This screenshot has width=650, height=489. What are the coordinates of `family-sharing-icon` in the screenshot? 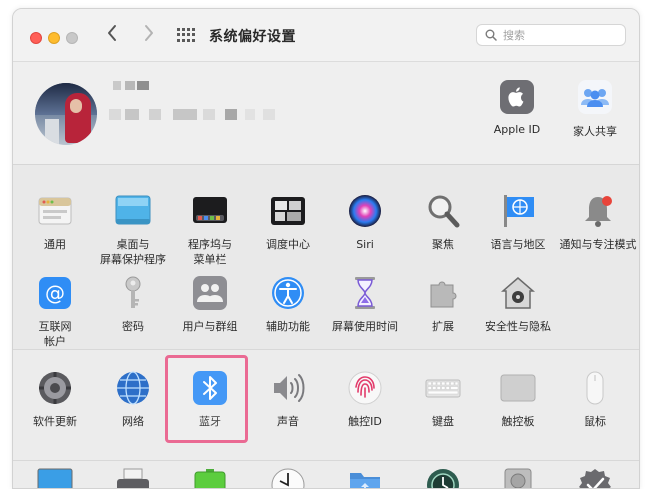 It's located at (595, 97).